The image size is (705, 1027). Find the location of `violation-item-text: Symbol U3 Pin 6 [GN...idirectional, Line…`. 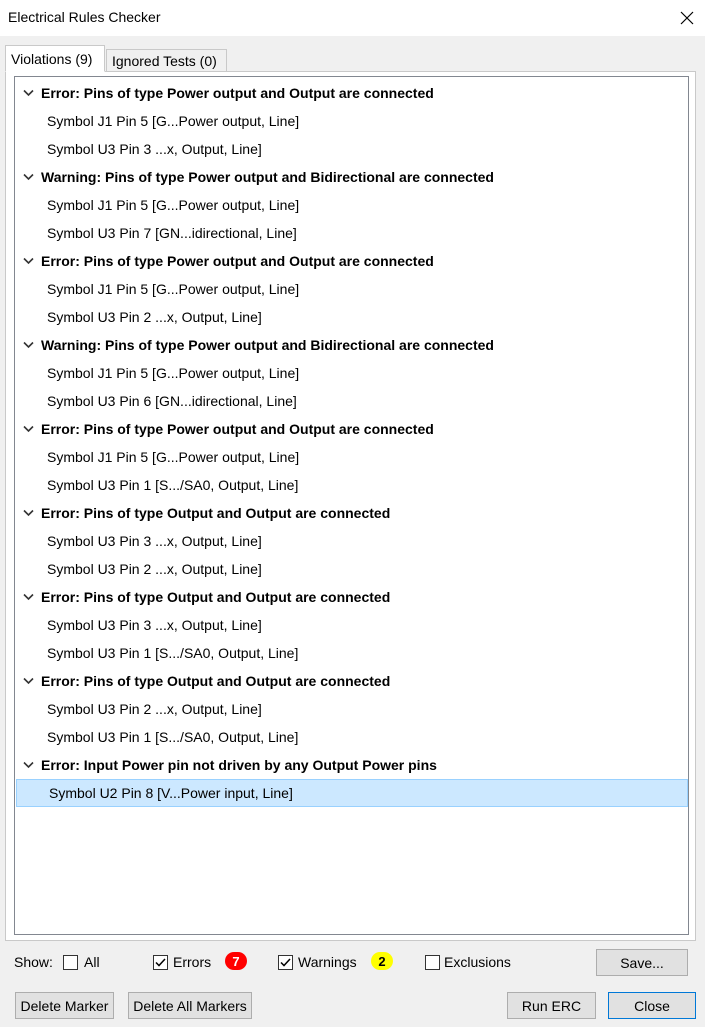

violation-item-text: Symbol U3 Pin 6 [GN...idirectional, Line… is located at coordinates (172, 401).